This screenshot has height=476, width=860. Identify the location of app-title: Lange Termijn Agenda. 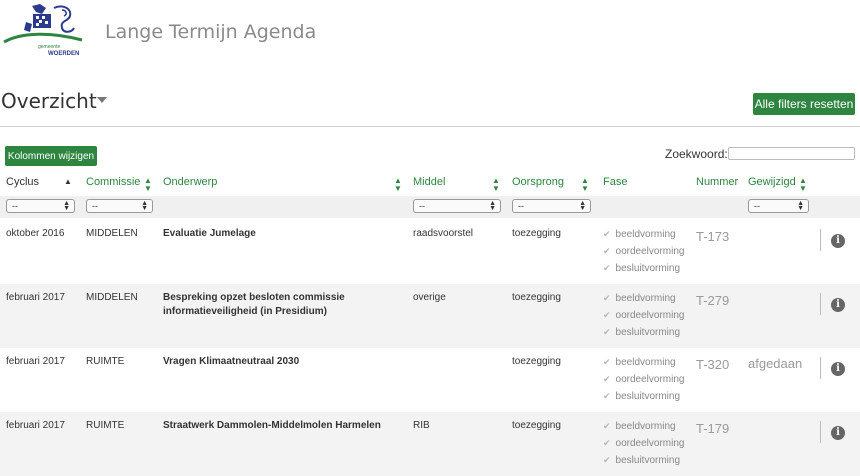
(211, 32).